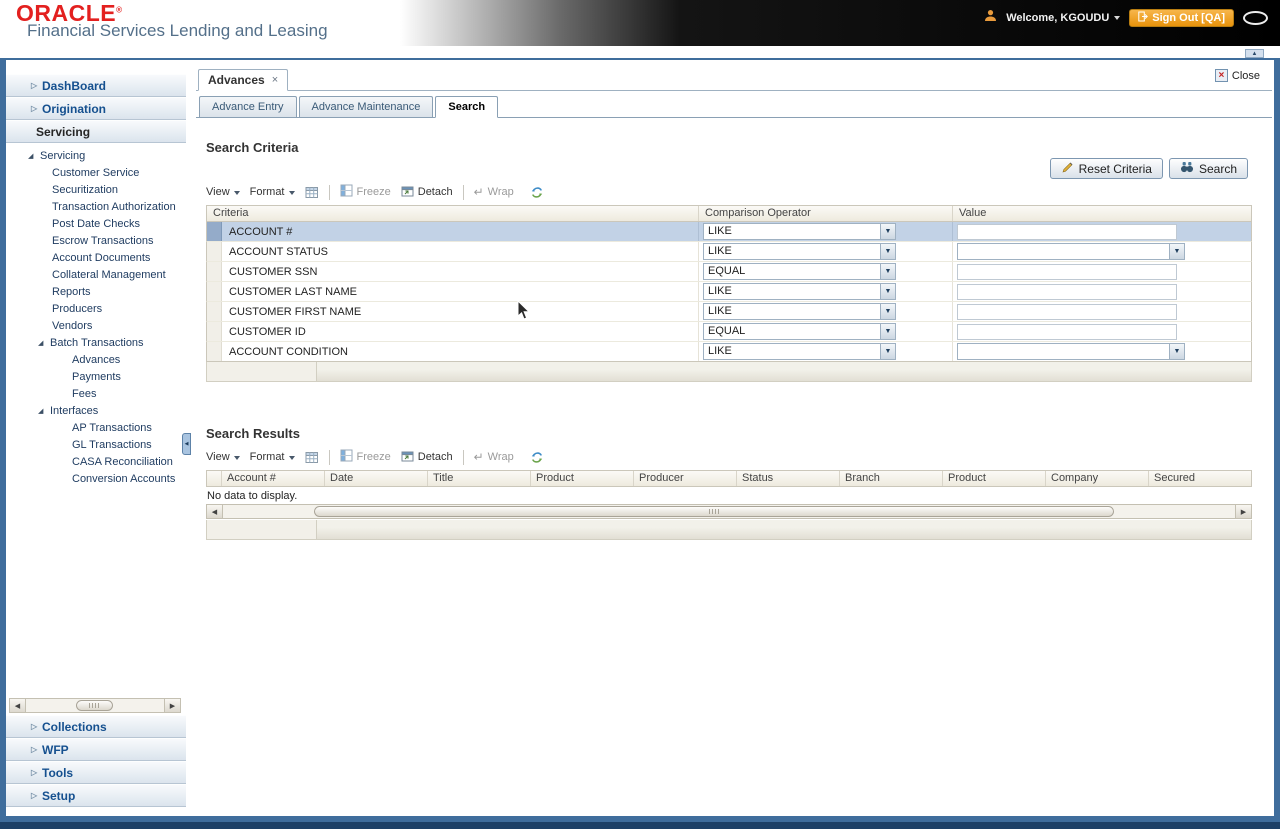  What do you see at coordinates (96, 108) in the screenshot?
I see `sidebar-section-origination: ▷ Origination` at bounding box center [96, 108].